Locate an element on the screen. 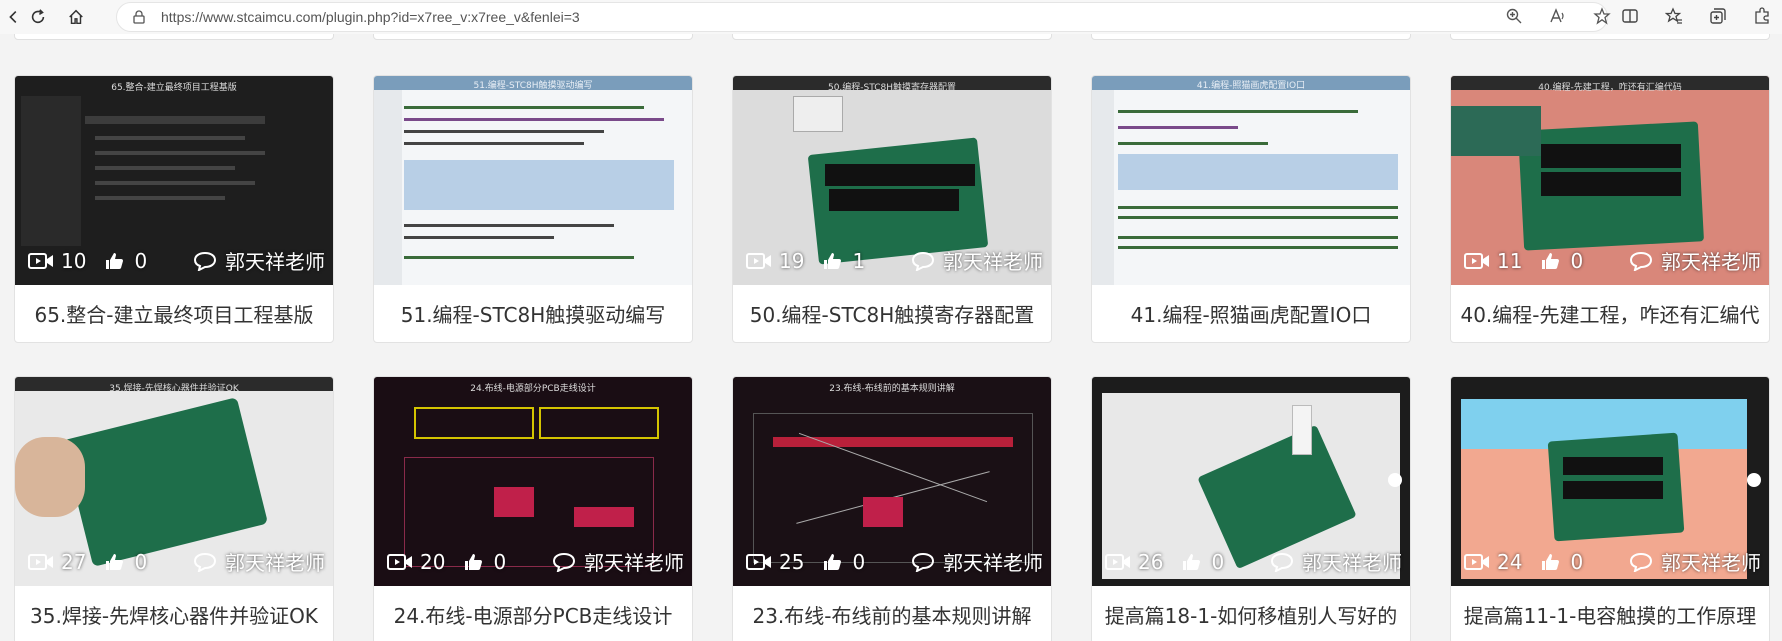  video-thumbnail: 35.焊接-先焊核心器件并验证OK 27 0 郭天祥老师 is located at coordinates (174, 481).